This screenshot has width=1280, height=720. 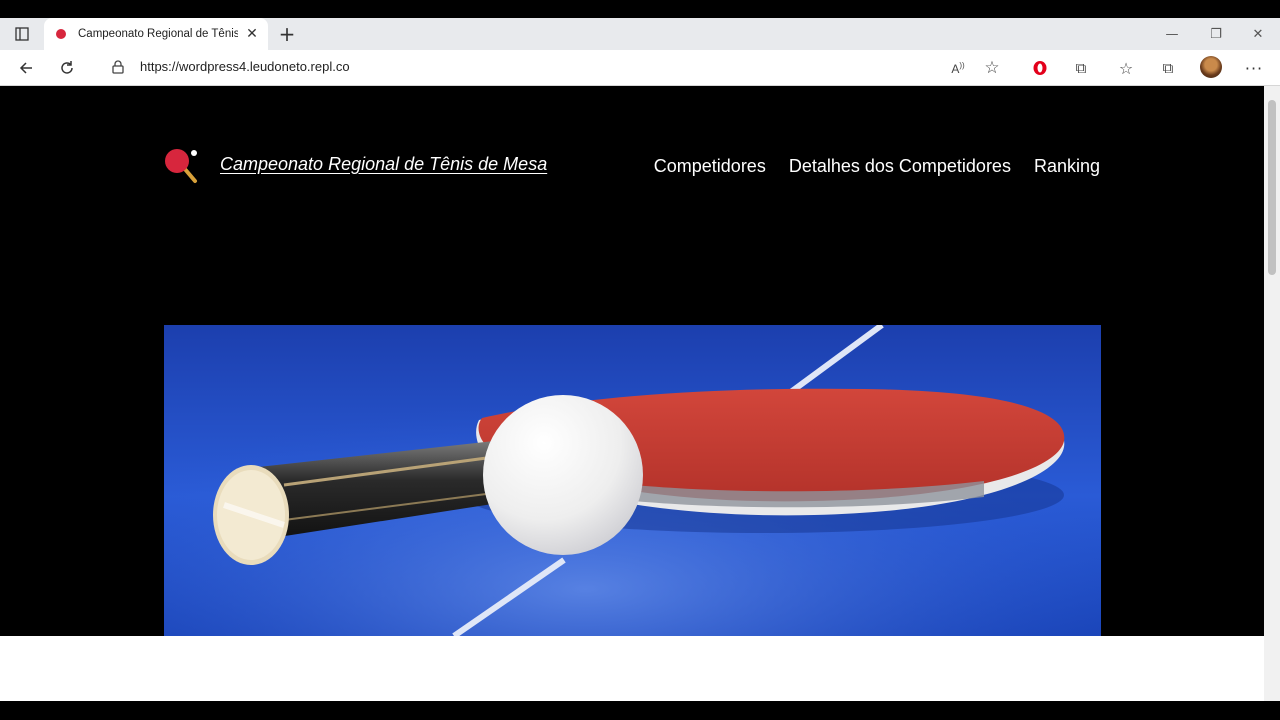 I want to click on star-plus-icon: ☆, so click(x=992, y=68).